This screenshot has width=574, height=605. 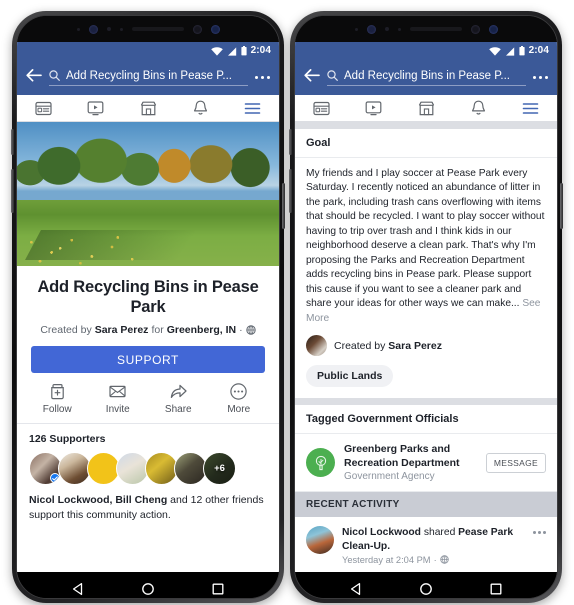 I want to click on envelope-invite-icon, so click(x=117, y=392).